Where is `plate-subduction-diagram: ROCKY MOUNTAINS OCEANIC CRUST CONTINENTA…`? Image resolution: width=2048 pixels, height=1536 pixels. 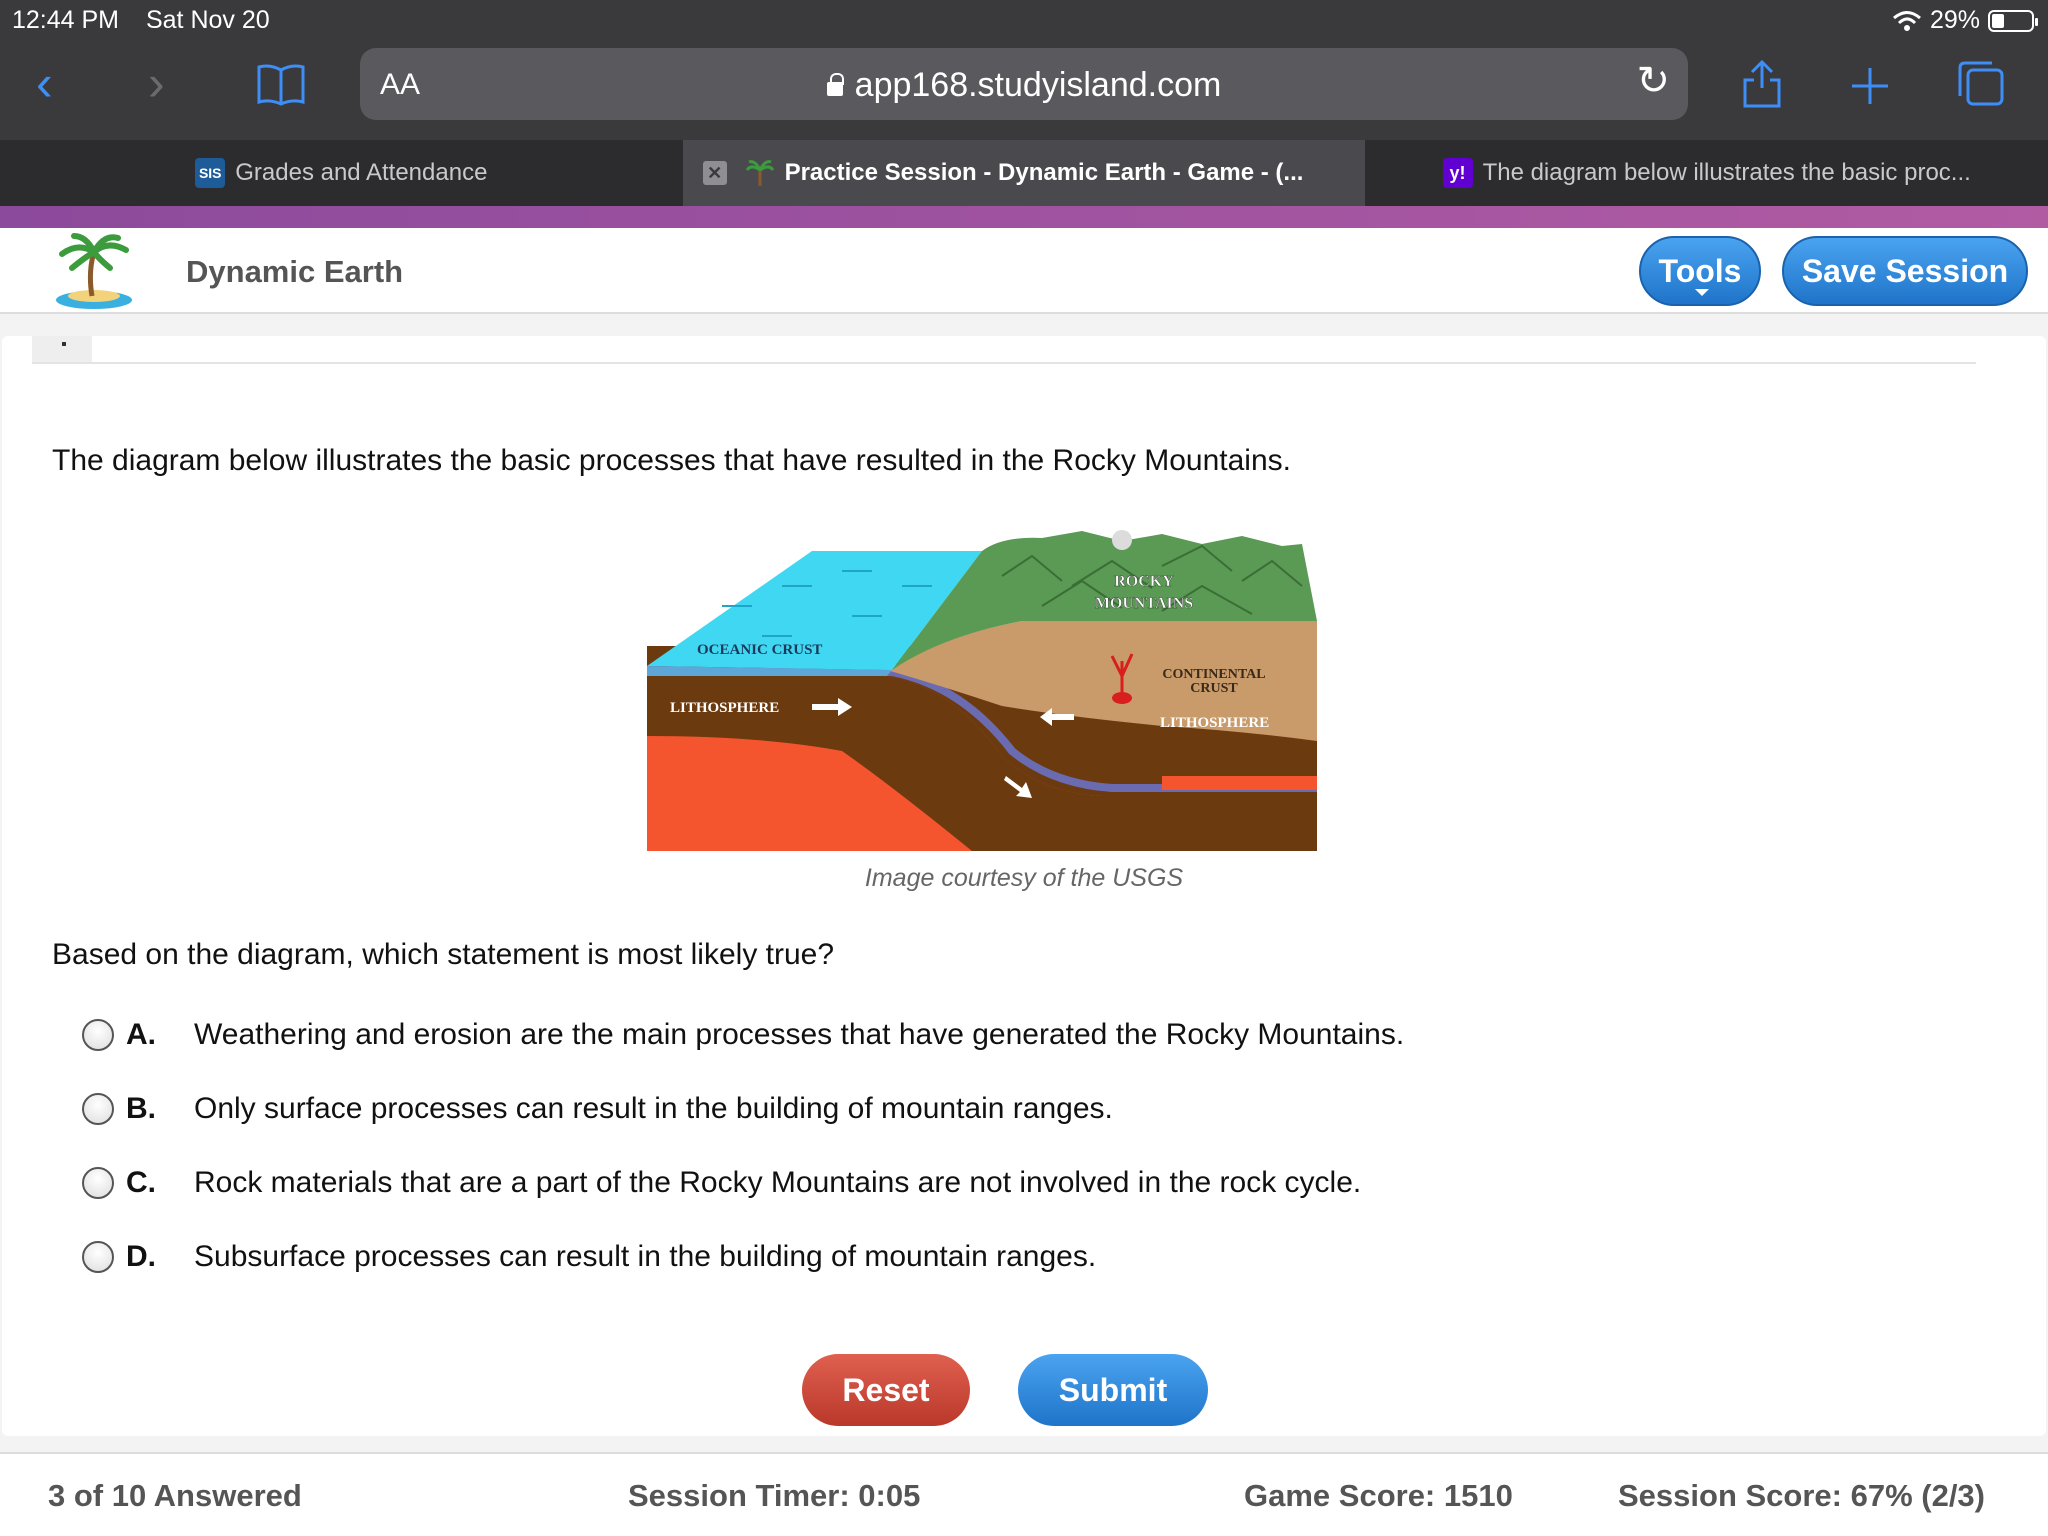
plate-subduction-diagram: ROCKY MOUNTAINS OCEANIC CRUST CONTINENTA… is located at coordinates (982, 690).